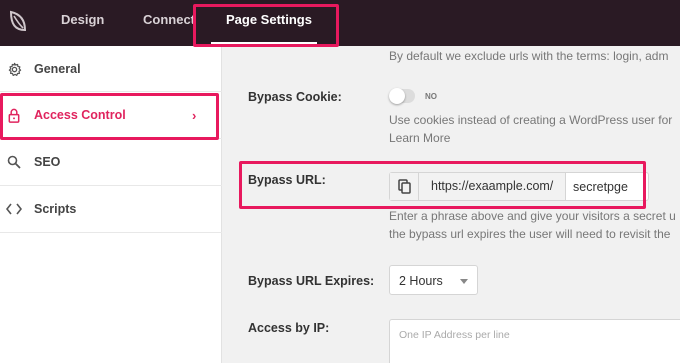  What do you see at coordinates (534, 341) in the screenshot?
I see `access-by-ip-textarea` at bounding box center [534, 341].